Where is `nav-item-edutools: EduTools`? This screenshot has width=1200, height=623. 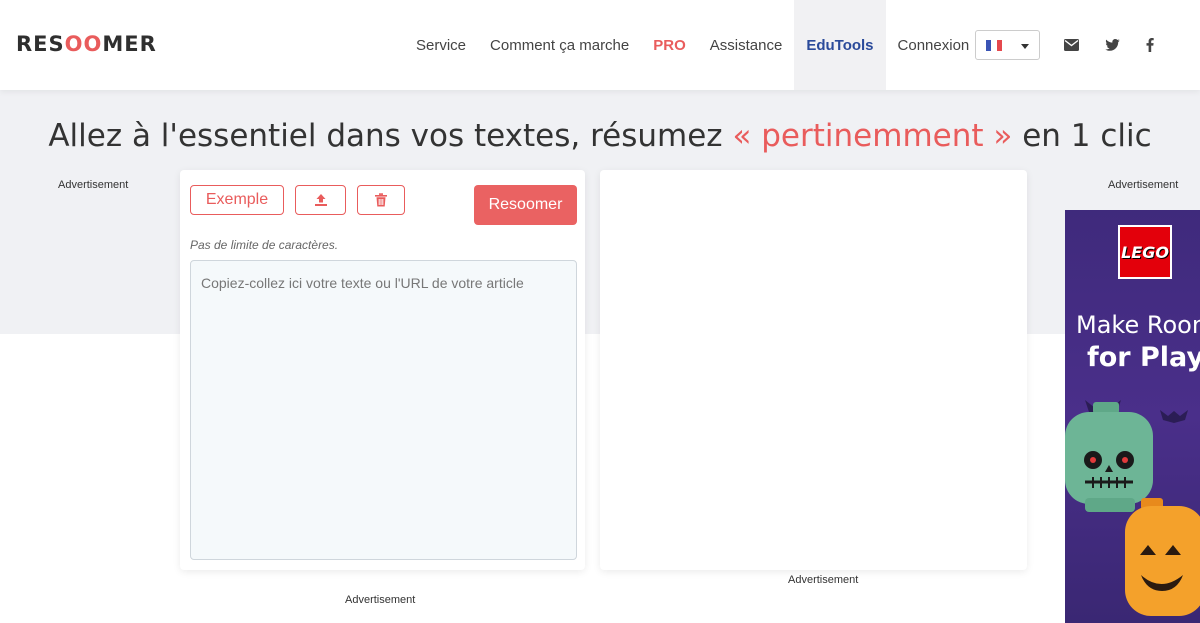
nav-item-edutools: EduTools is located at coordinates (840, 45).